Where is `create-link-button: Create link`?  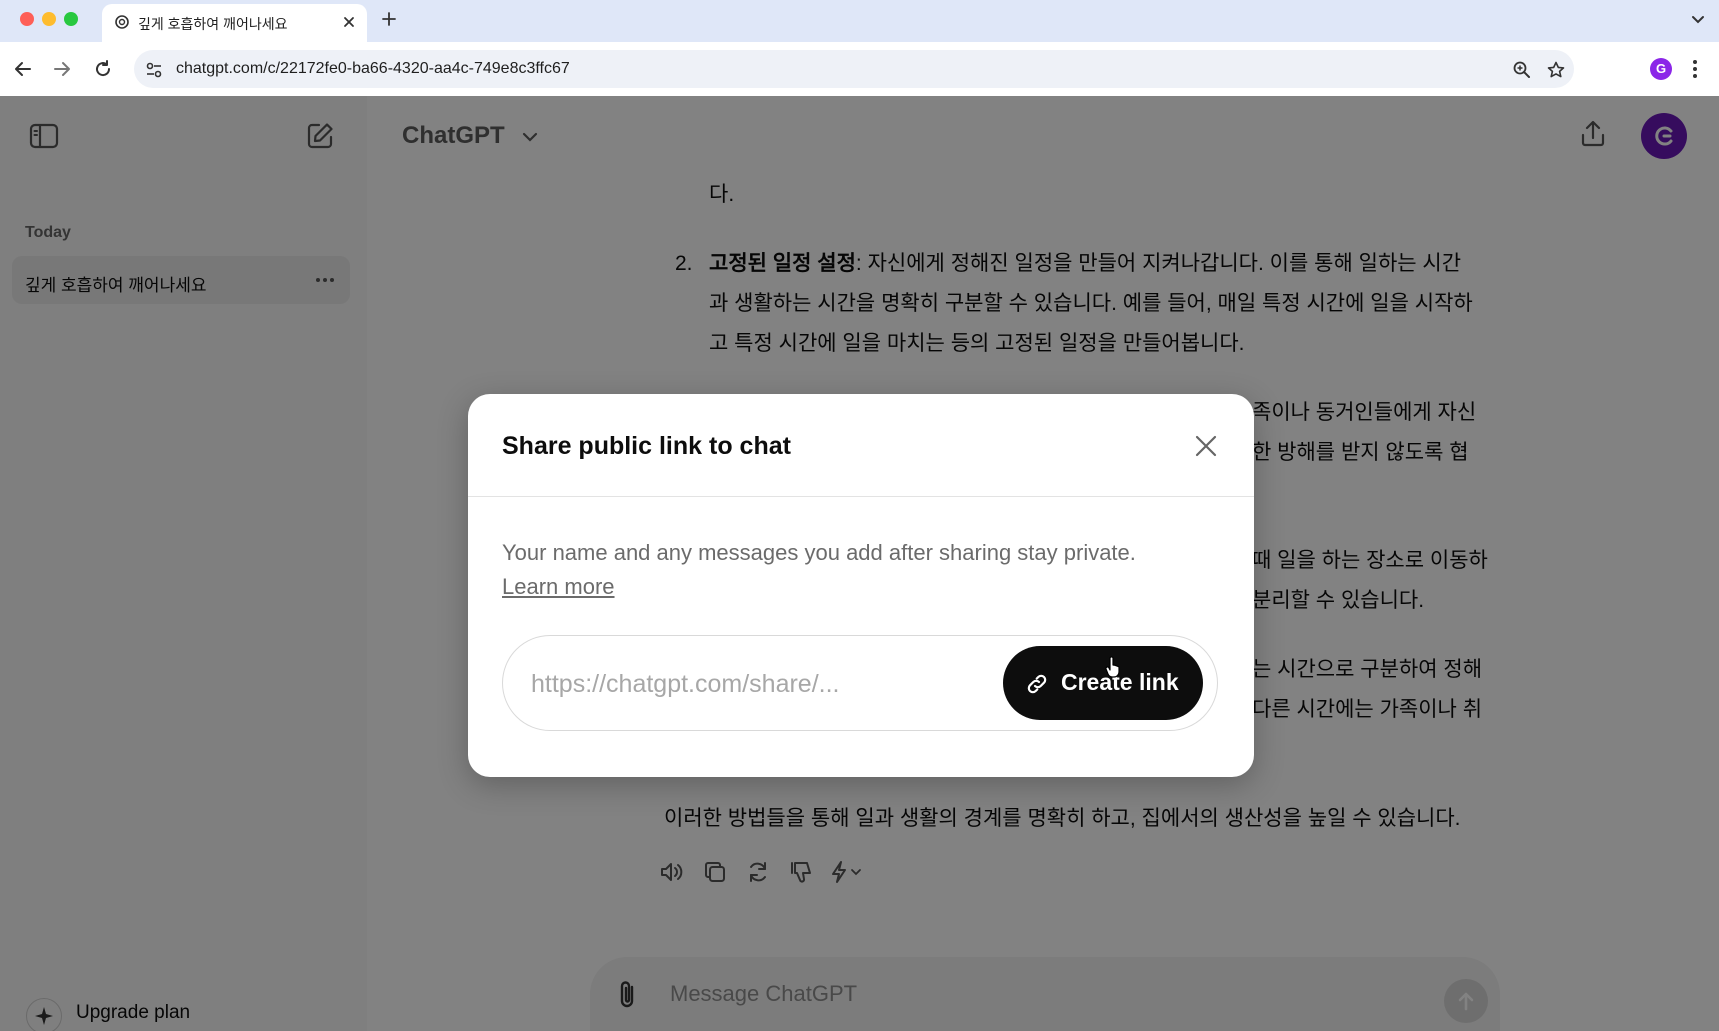 create-link-button: Create link is located at coordinates (1103, 683).